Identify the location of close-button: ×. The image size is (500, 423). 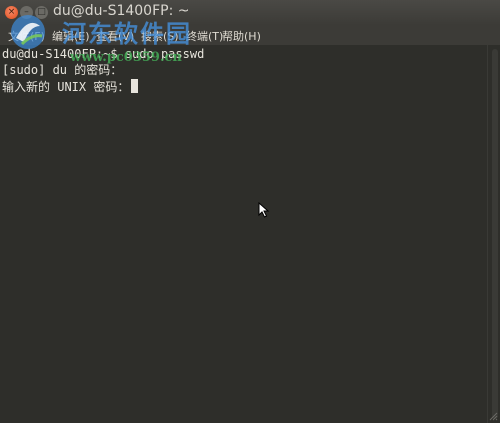
(11, 12).